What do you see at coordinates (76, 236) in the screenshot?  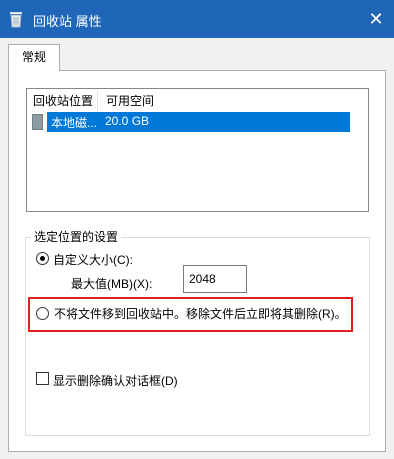 I see `settings-group-label: 选定位置的设置` at bounding box center [76, 236].